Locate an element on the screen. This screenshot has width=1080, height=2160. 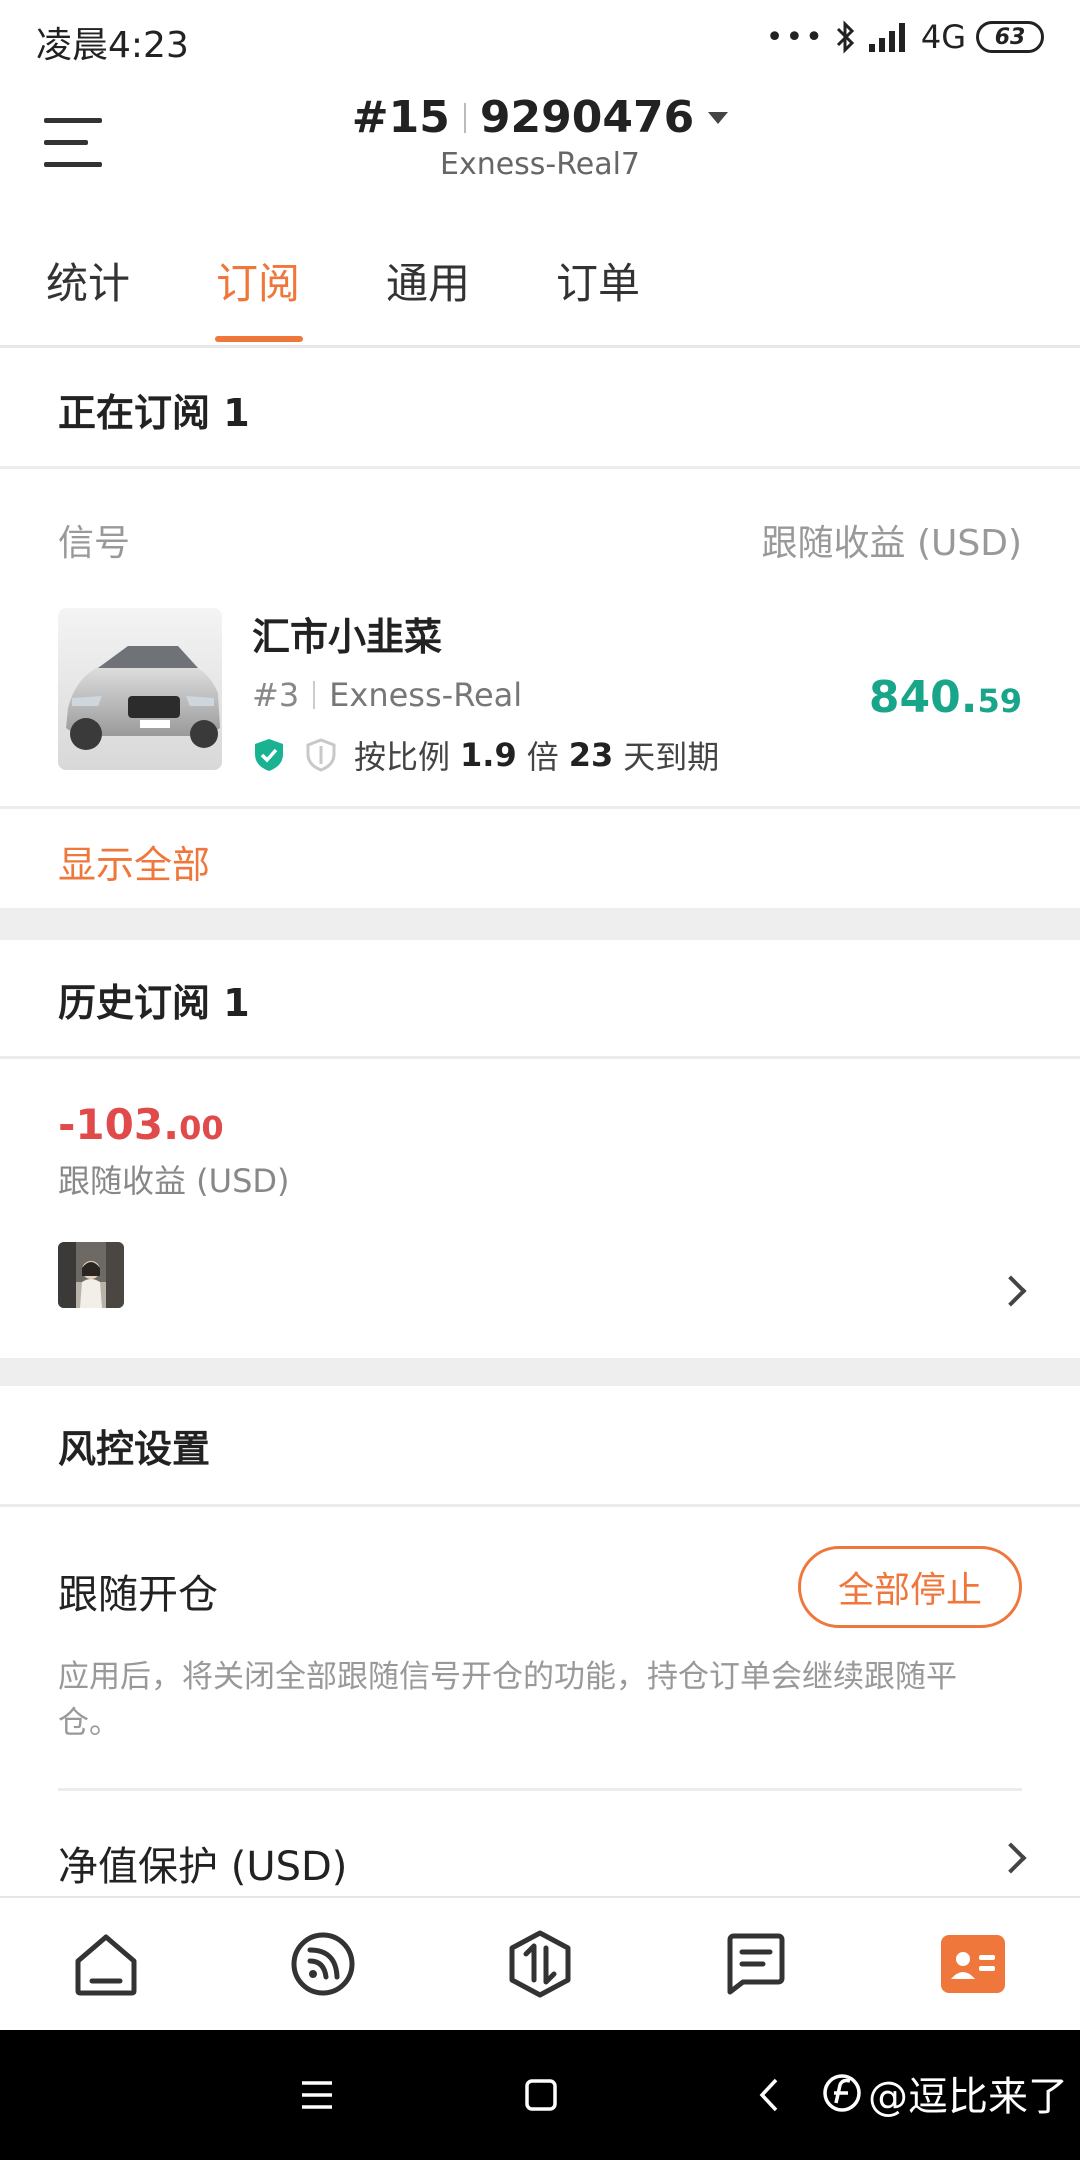
history-profit: -103.00 is located at coordinates (141, 1124).